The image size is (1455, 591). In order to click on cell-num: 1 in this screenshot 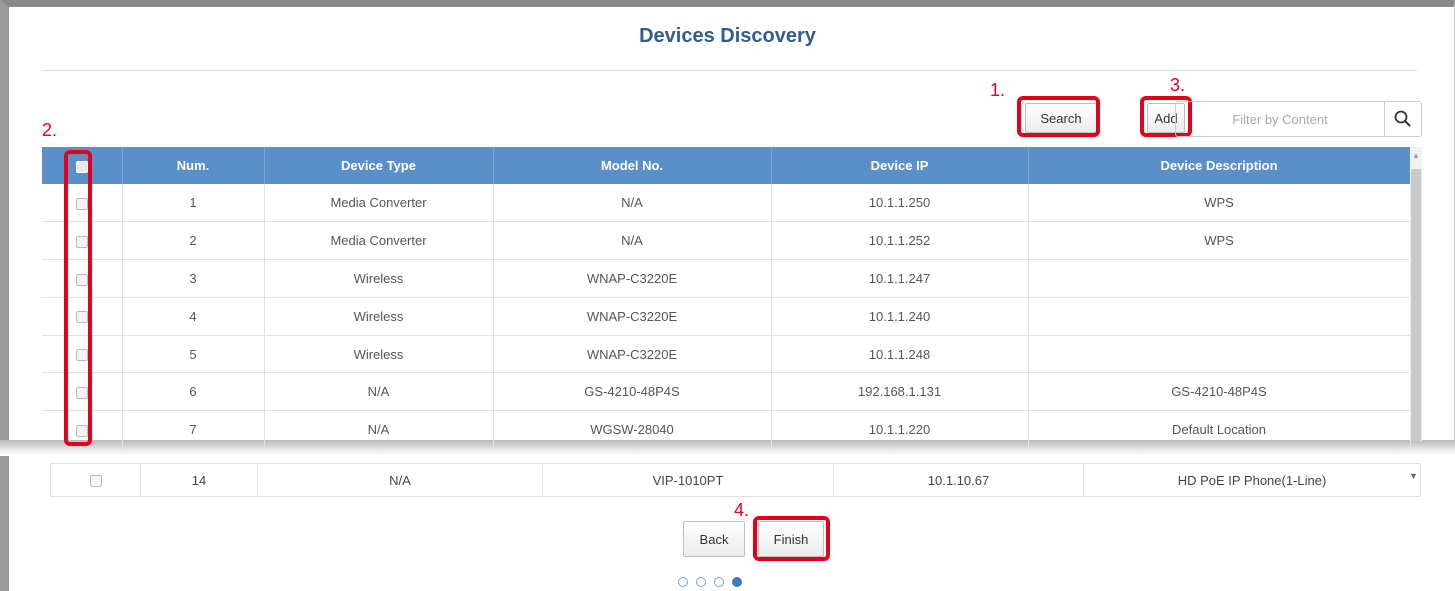, I will do `click(193, 203)`.